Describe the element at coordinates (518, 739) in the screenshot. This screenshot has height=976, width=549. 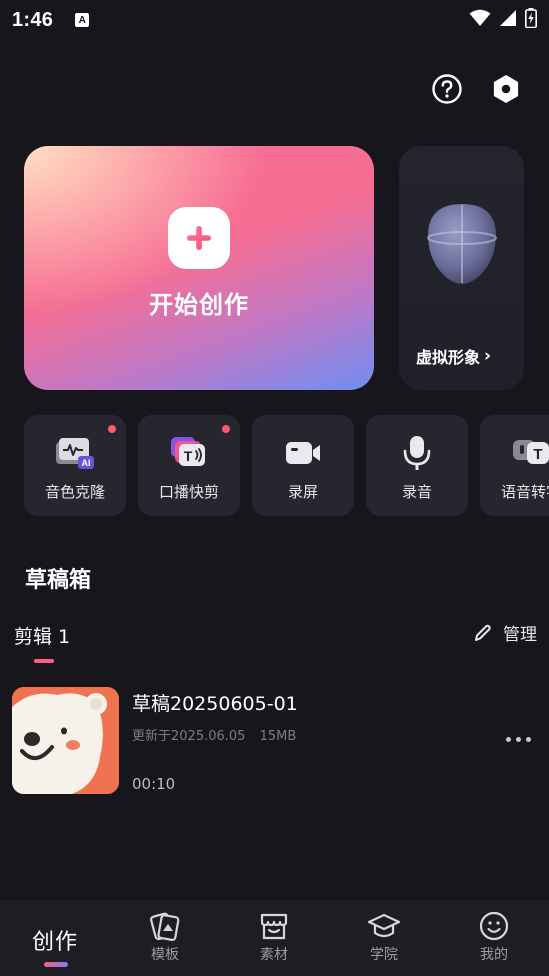
I see `more-options-icon` at that location.